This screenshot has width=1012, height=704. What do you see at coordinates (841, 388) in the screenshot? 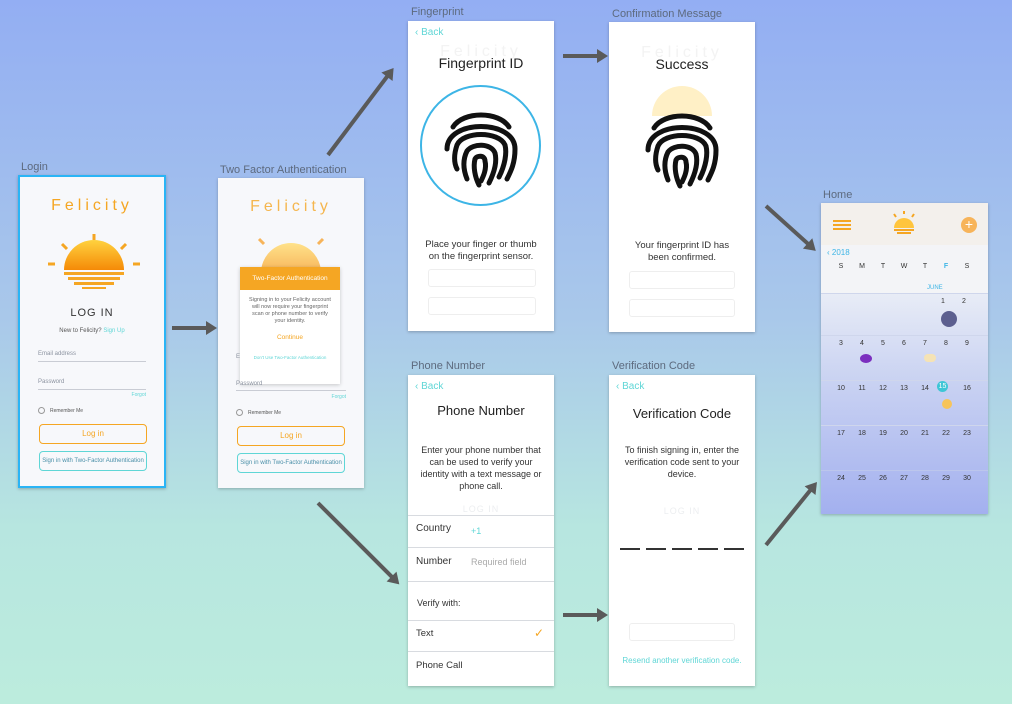
I see `day-cell: 10` at bounding box center [841, 388].